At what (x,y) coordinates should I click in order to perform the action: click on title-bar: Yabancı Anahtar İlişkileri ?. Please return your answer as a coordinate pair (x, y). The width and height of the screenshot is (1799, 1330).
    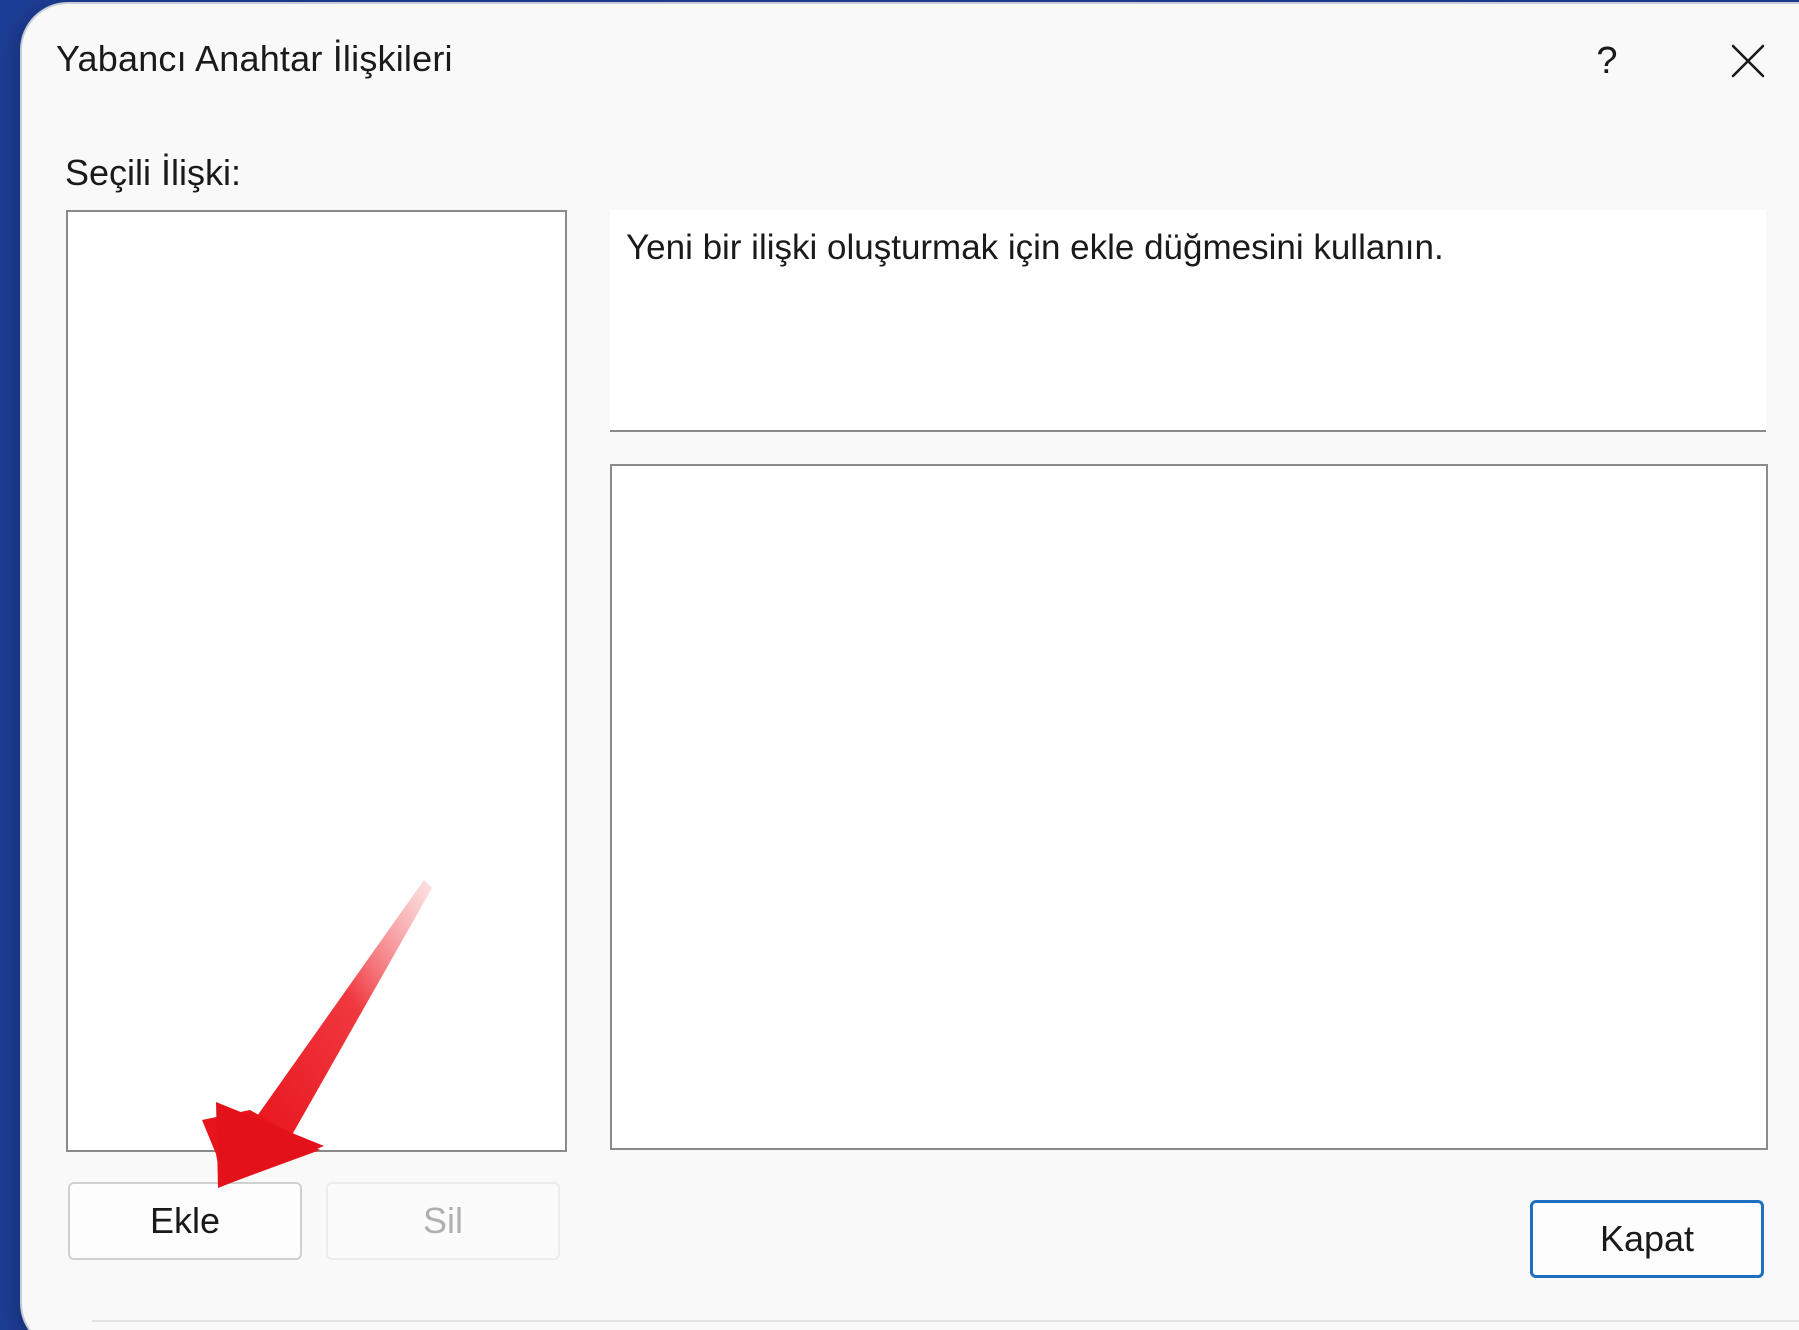
    Looking at the image, I should click on (910, 59).